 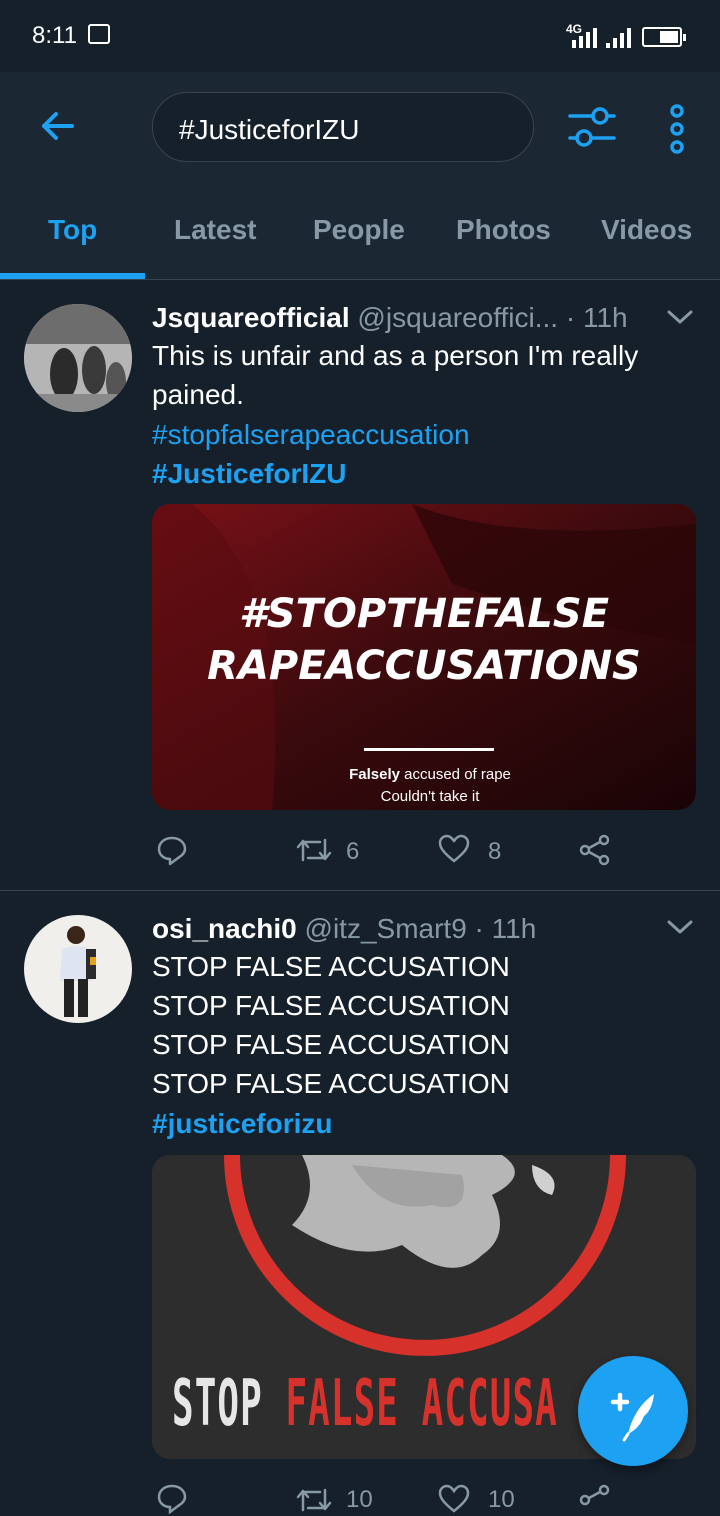 What do you see at coordinates (424, 666) in the screenshot?
I see `image-headline: RAPEACCUSATIONS` at bounding box center [424, 666].